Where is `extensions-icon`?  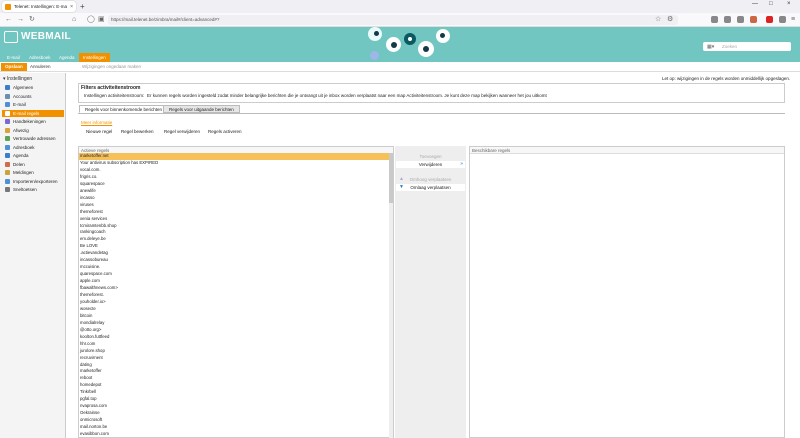 extensions-icon is located at coordinates (782, 19).